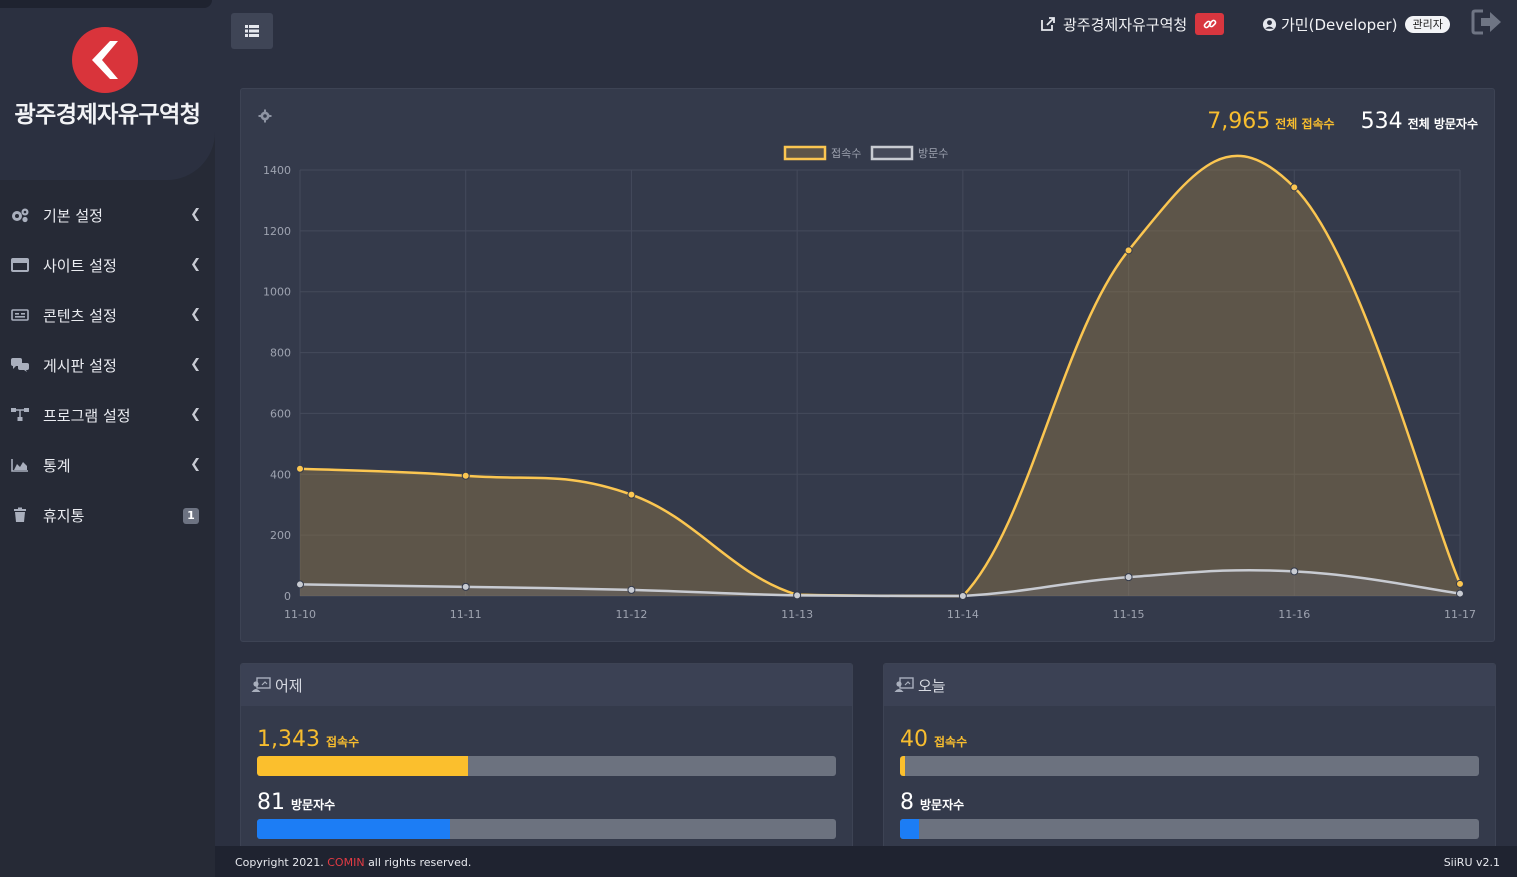 The height and width of the screenshot is (877, 1517). Describe the element at coordinates (546, 766) in the screenshot. I see `yesterday-access-progress` at that location.